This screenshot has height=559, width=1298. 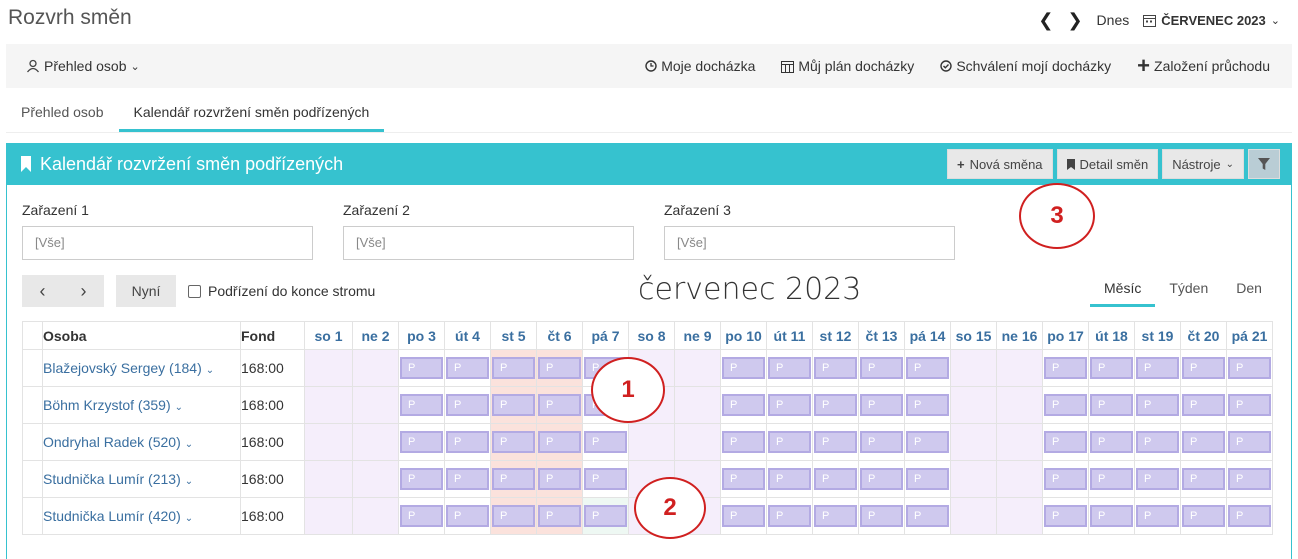 I want to click on shift-detail-button: Detail směn, so click(x=1107, y=164).